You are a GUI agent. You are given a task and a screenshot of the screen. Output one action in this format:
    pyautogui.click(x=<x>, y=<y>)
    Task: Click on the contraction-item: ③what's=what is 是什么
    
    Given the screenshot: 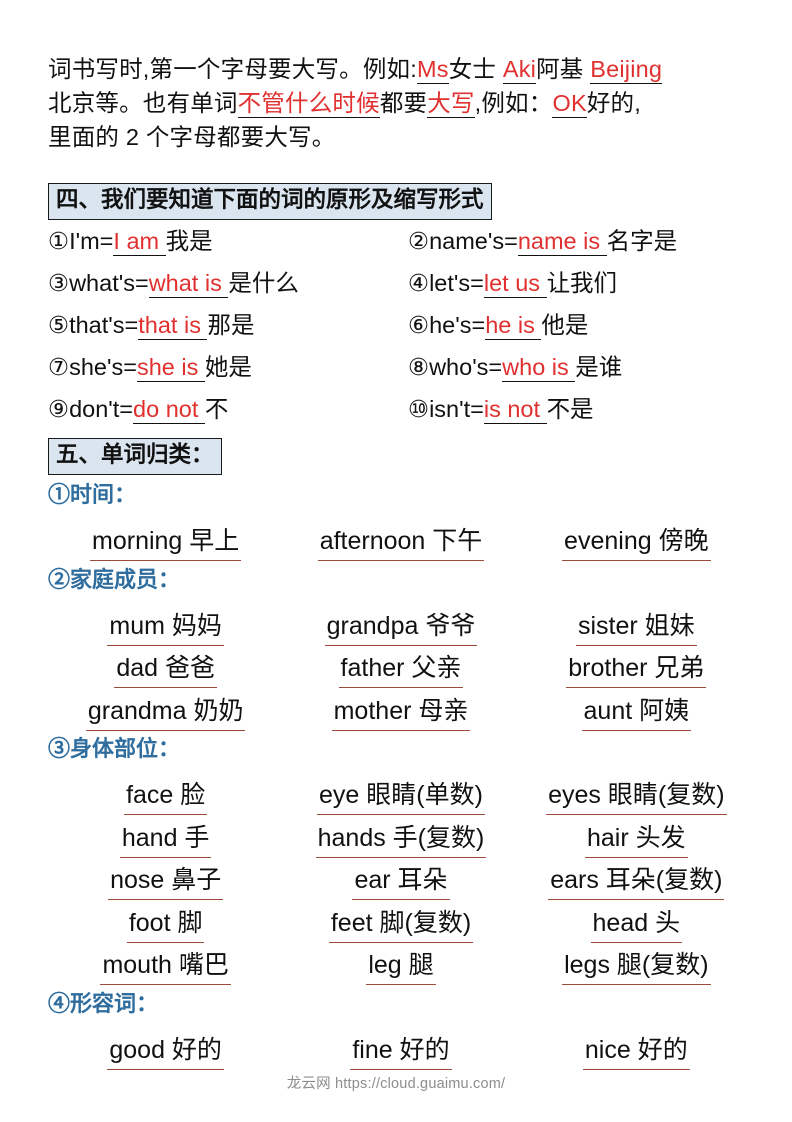 What is the action you would take?
    pyautogui.click(x=228, y=283)
    